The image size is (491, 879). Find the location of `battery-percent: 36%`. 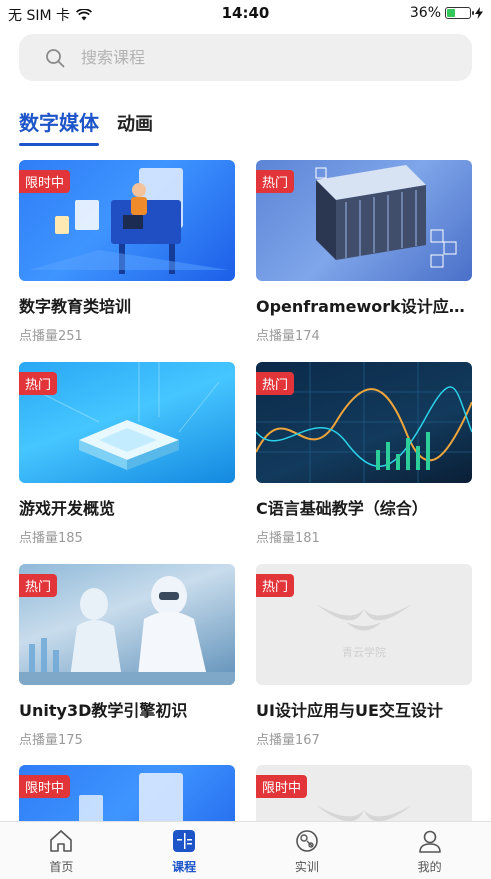

battery-percent: 36% is located at coordinates (425, 13).